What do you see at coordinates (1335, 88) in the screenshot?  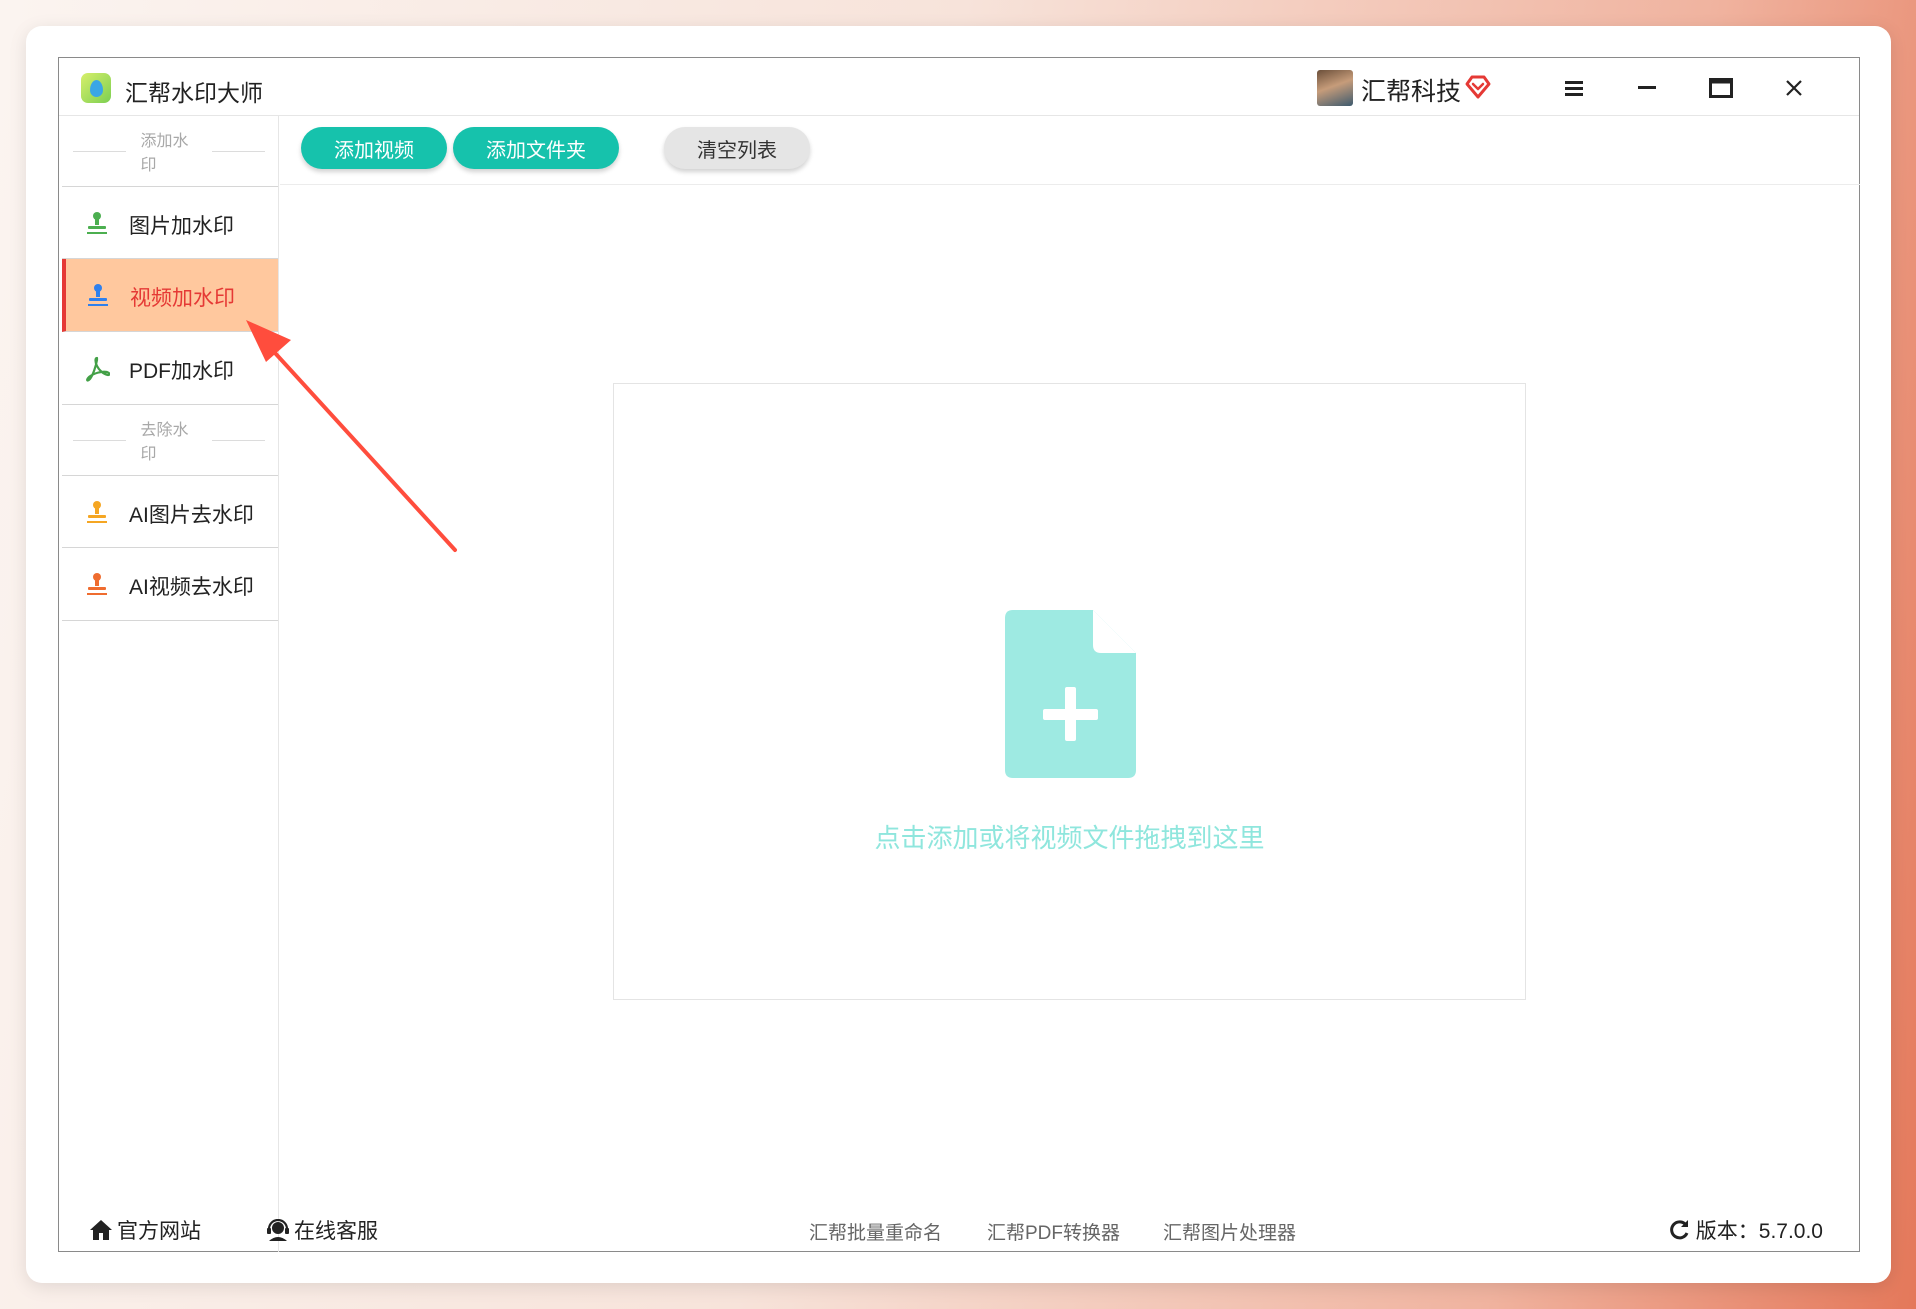 I see `avatar` at bounding box center [1335, 88].